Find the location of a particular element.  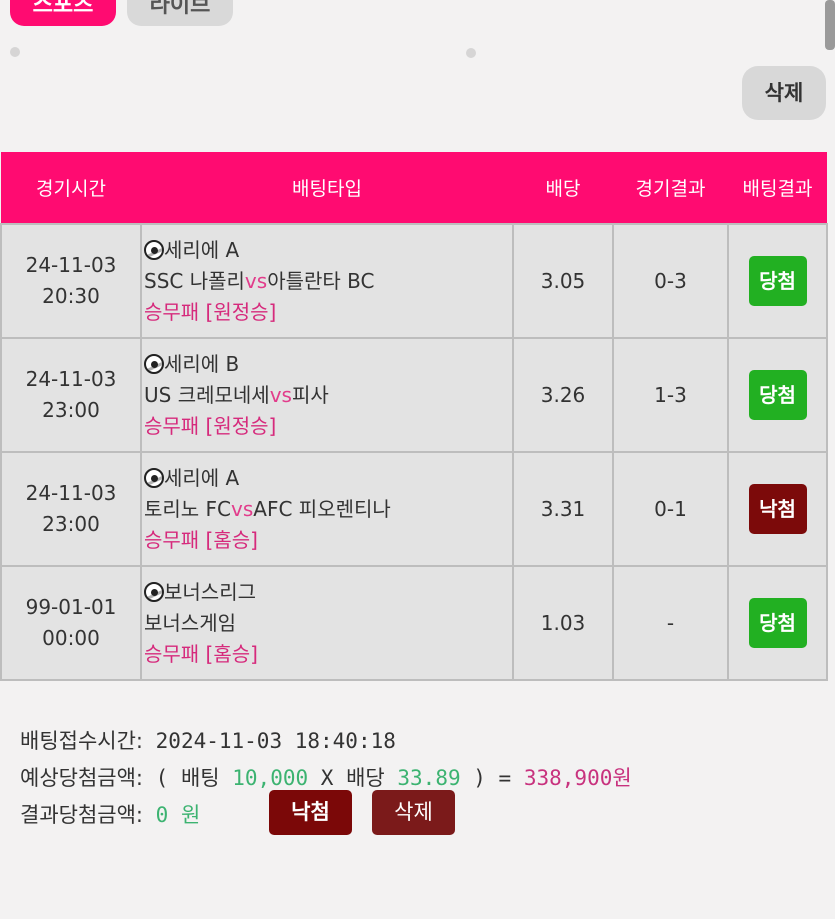

open-paren: ( is located at coordinates (162, 778).